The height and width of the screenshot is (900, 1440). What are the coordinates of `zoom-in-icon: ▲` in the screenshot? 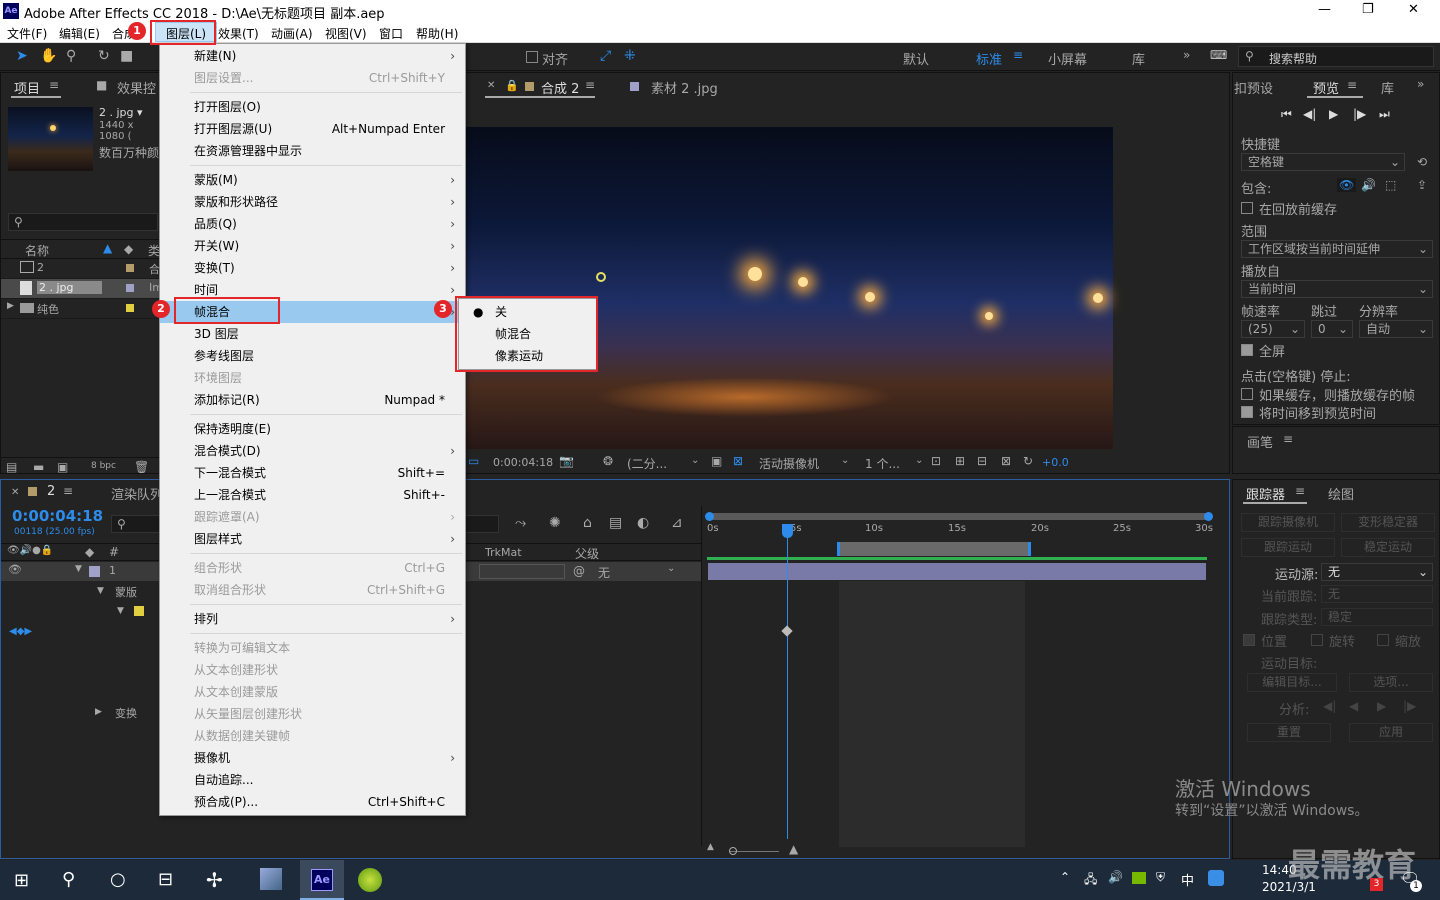 It's located at (793, 849).